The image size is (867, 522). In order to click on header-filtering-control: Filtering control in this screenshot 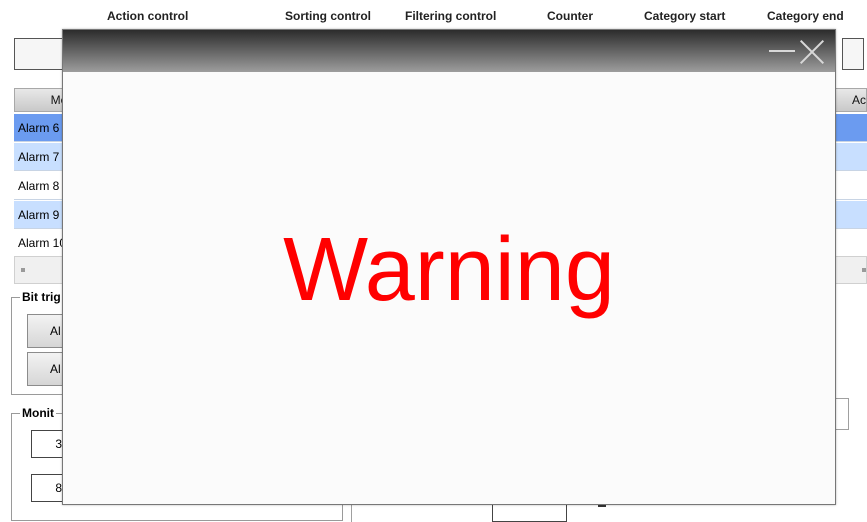, I will do `click(451, 16)`.